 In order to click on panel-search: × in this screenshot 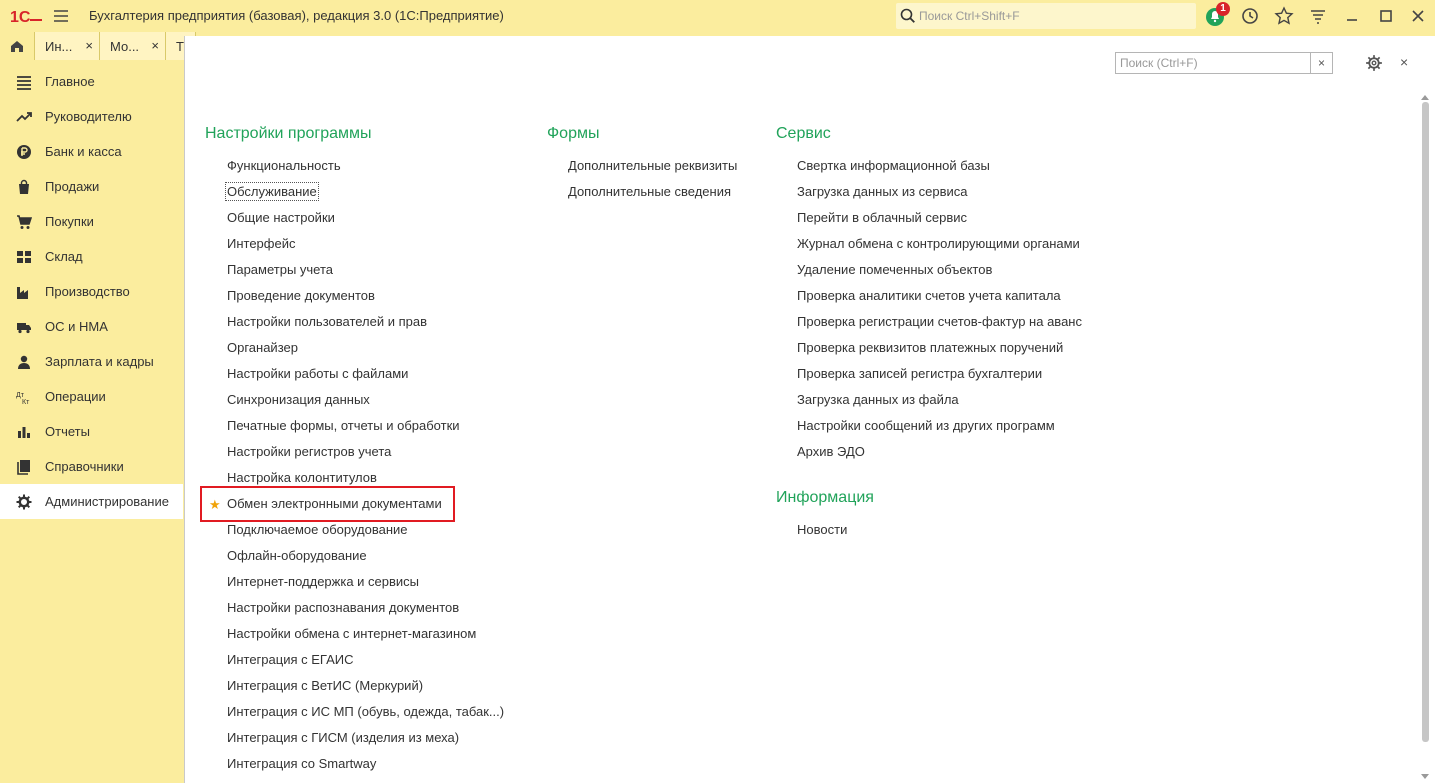, I will do `click(1224, 63)`.